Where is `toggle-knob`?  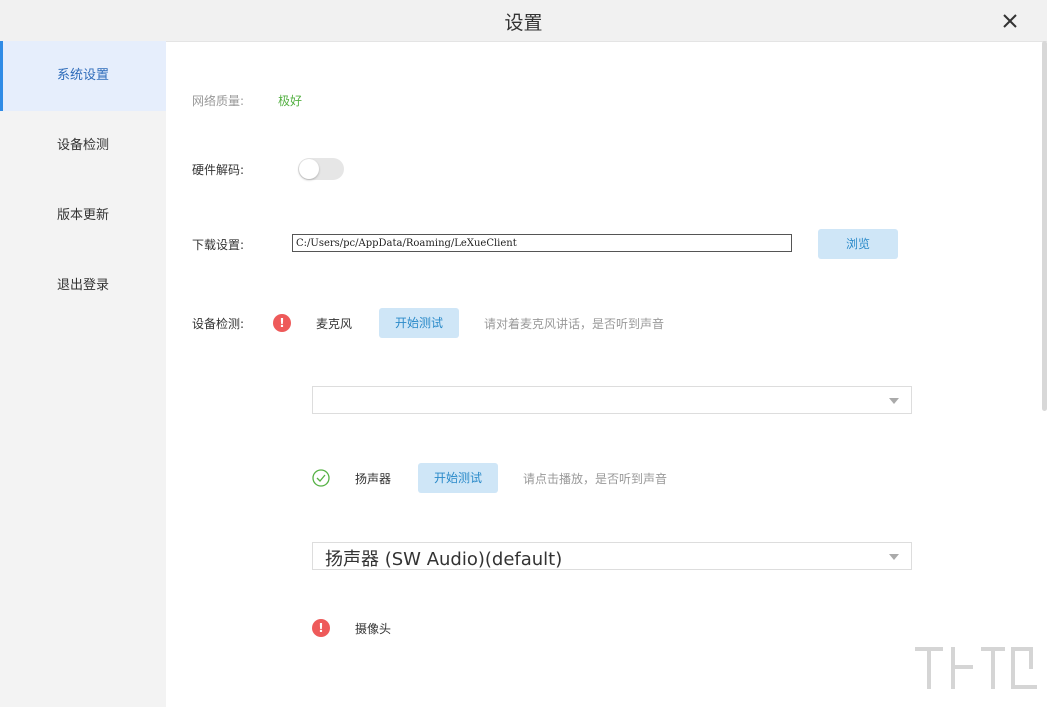 toggle-knob is located at coordinates (309, 169).